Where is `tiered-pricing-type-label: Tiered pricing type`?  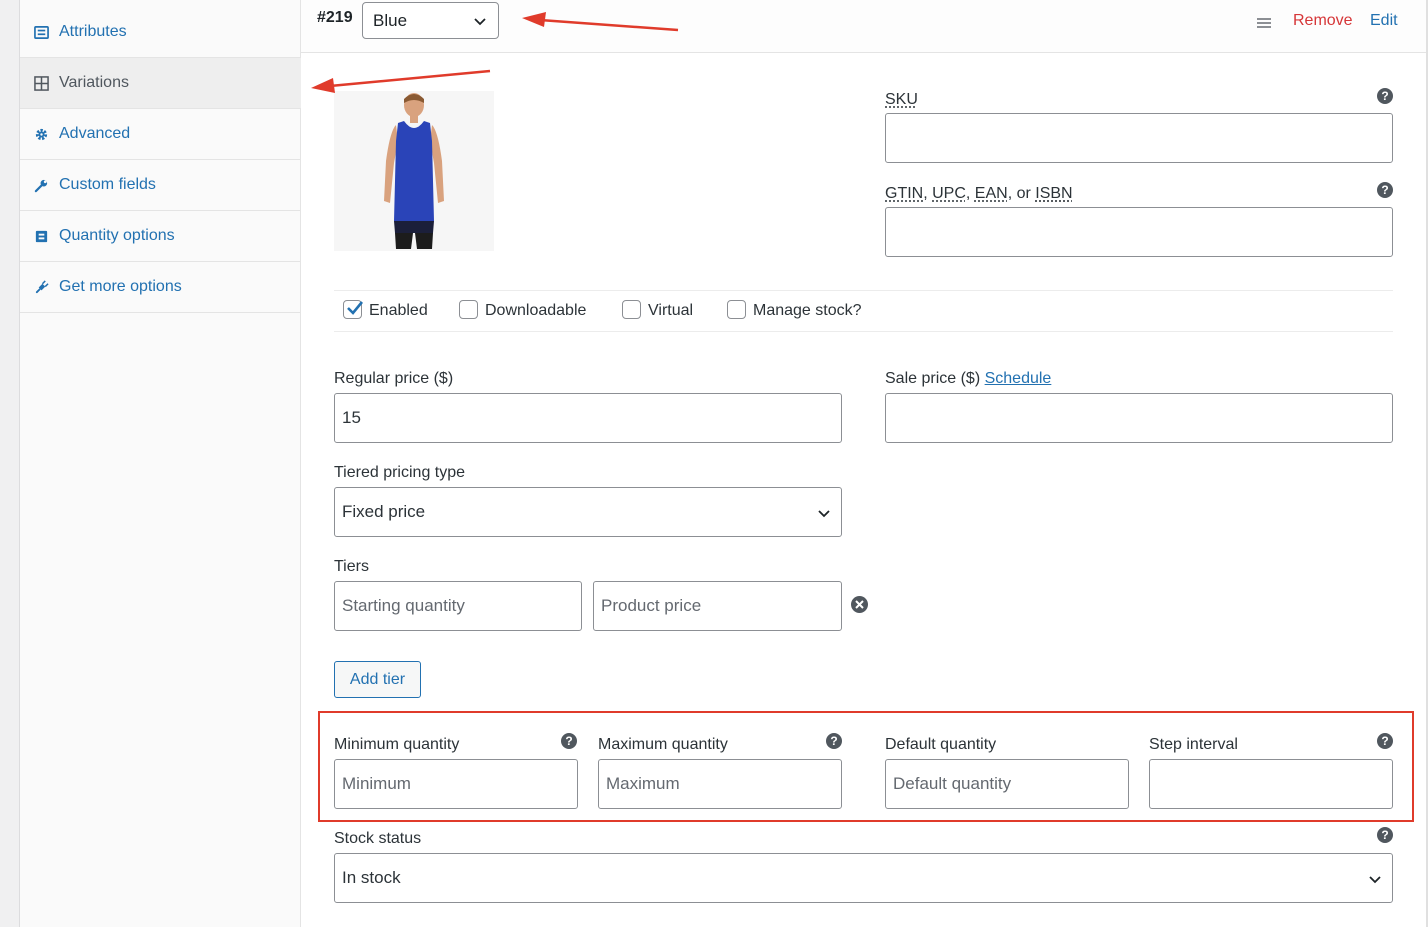 tiered-pricing-type-label: Tiered pricing type is located at coordinates (400, 472).